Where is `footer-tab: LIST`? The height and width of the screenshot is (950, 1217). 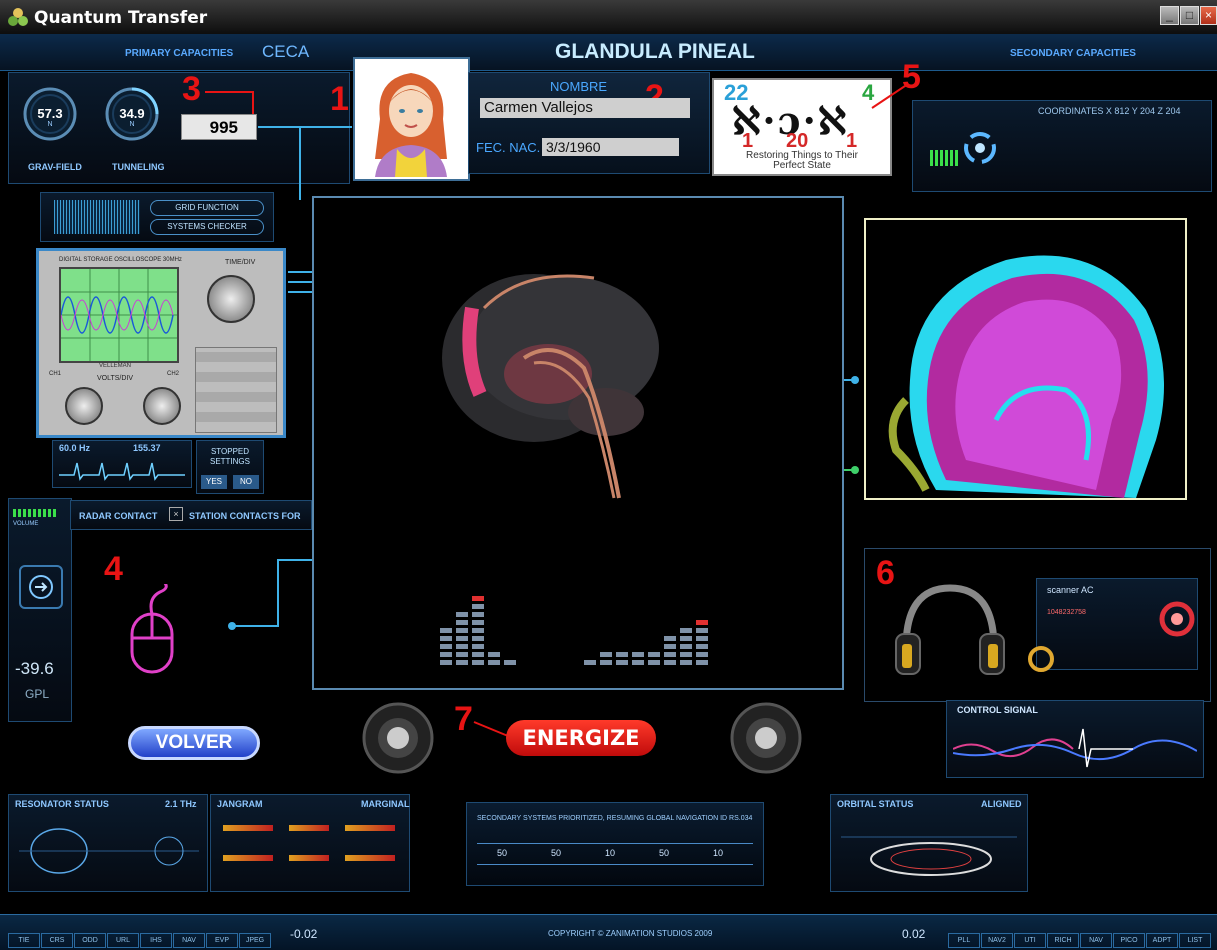
footer-tab: LIST is located at coordinates (1195, 940).